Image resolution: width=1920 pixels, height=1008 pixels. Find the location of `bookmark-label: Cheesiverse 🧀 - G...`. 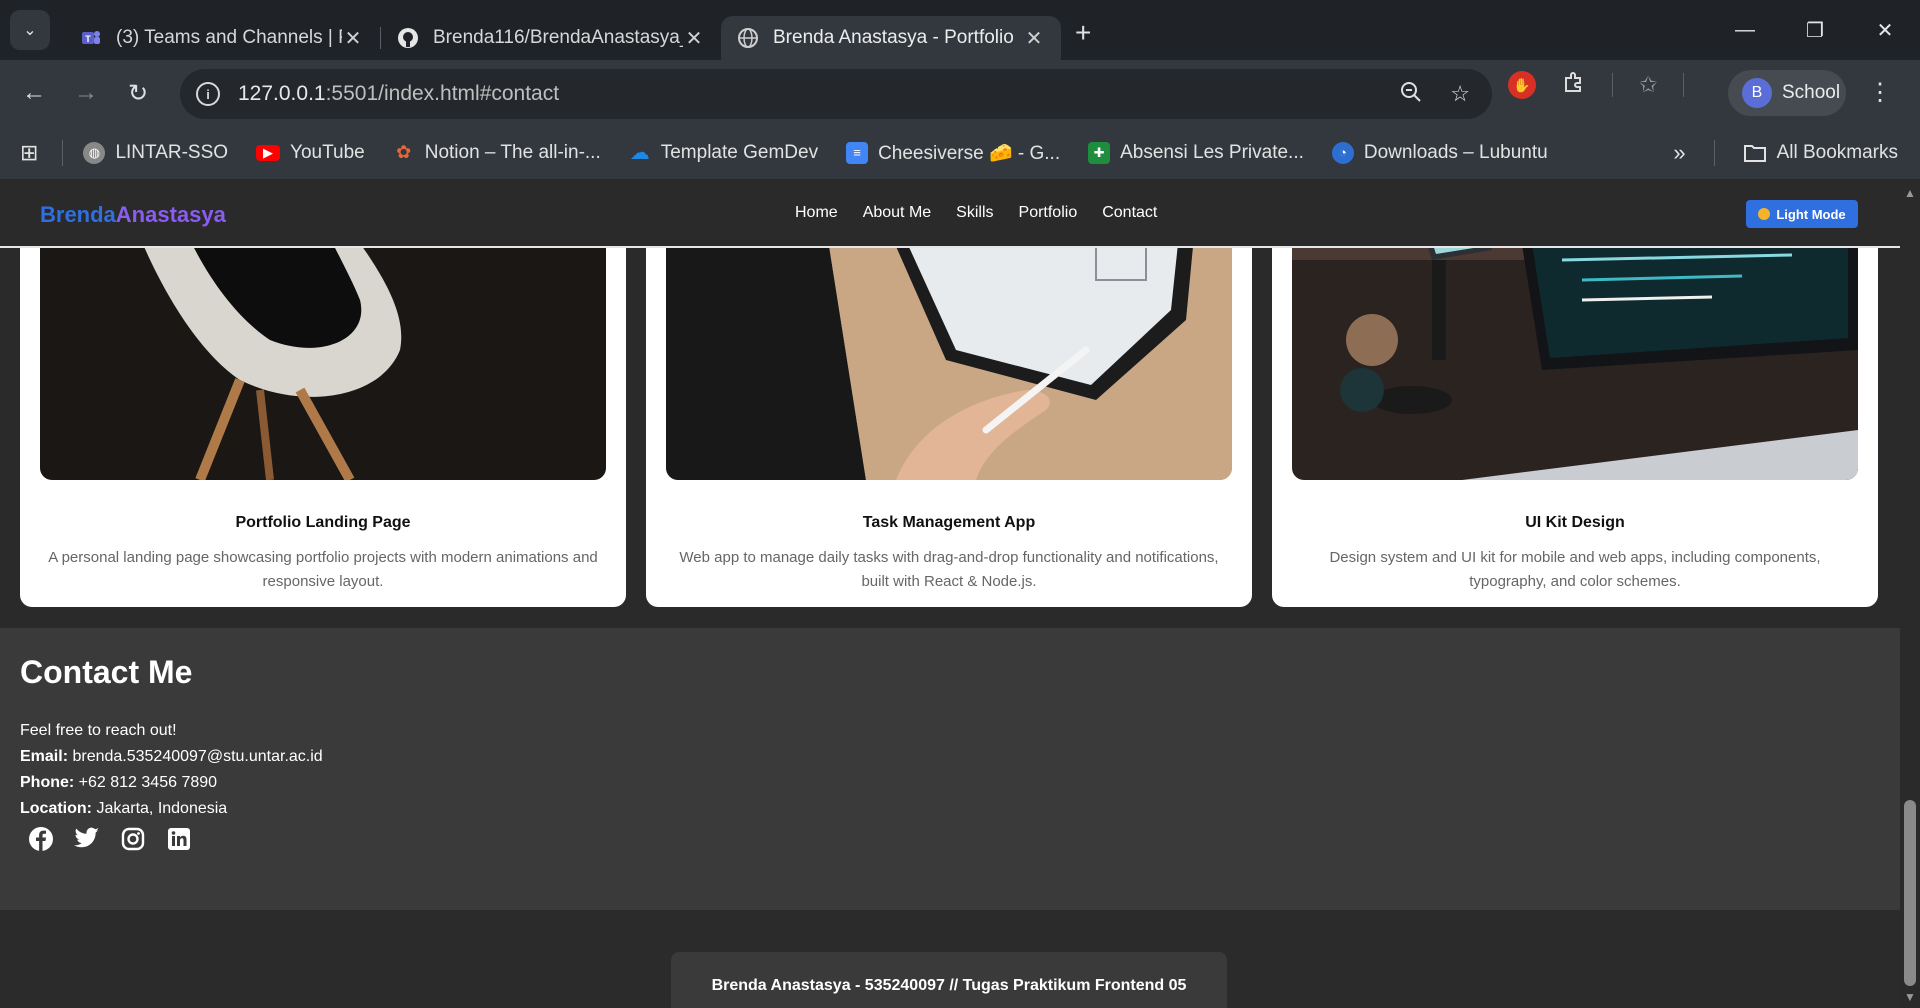

bookmark-label: Cheesiverse 🧀 - G... is located at coordinates (969, 153).